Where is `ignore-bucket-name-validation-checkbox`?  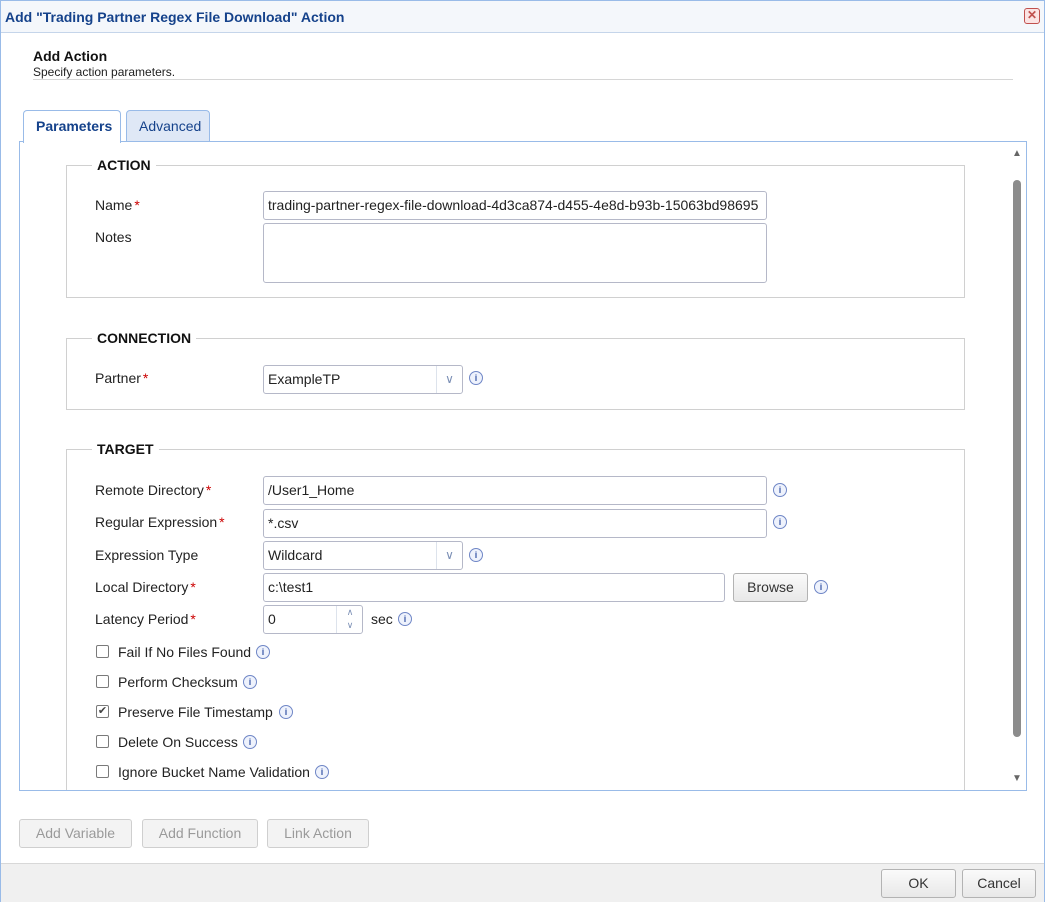 ignore-bucket-name-validation-checkbox is located at coordinates (102, 771).